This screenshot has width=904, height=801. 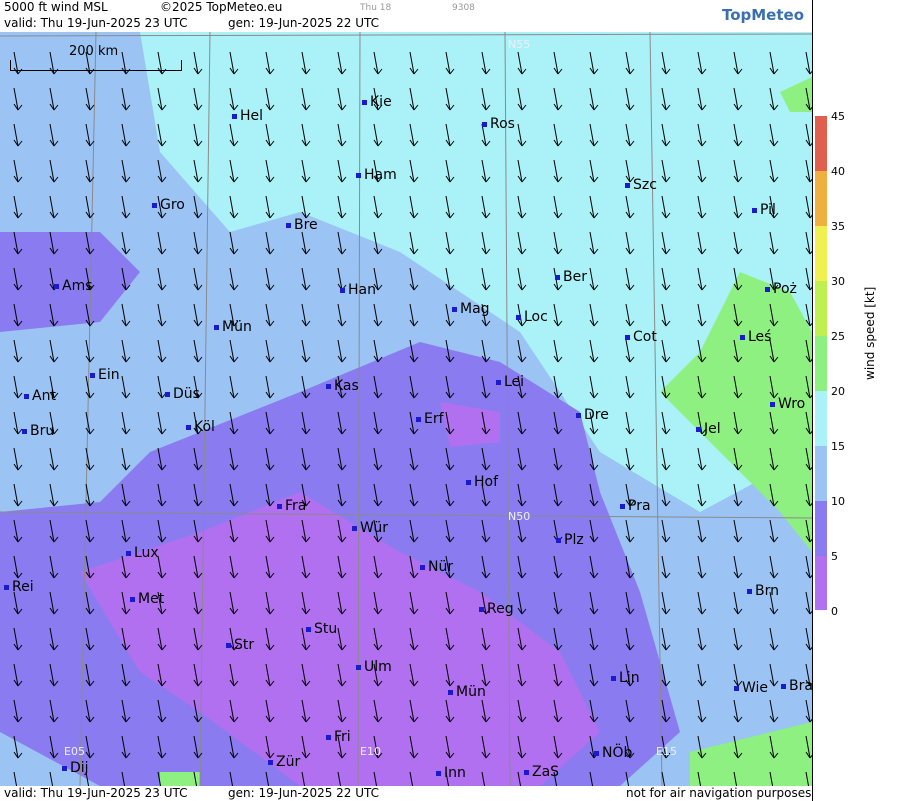 I want to click on city-label: Lux, so click(x=142, y=553).